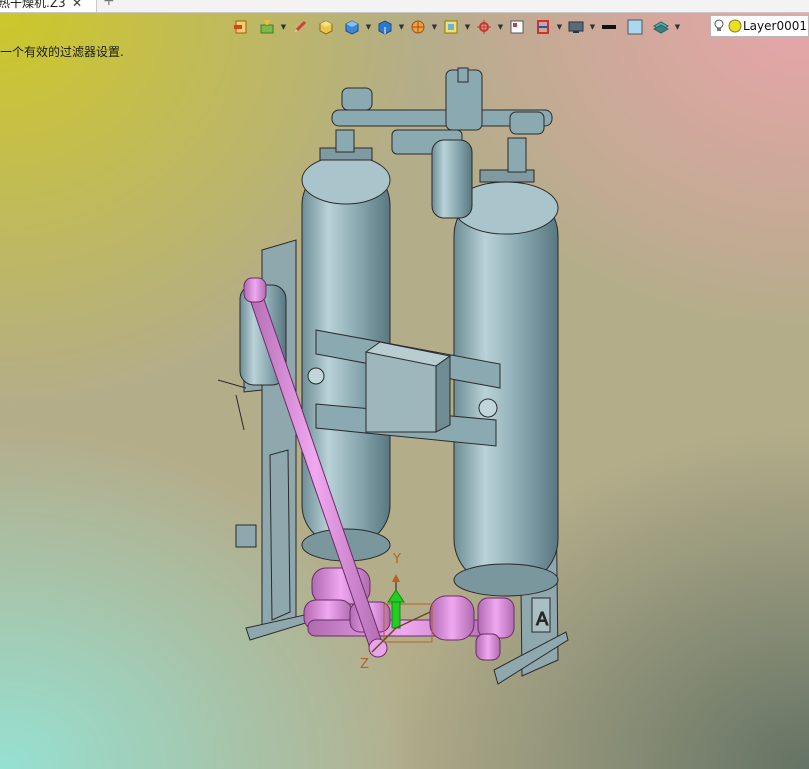  I want to click on nameplate-letter: A, so click(542, 619).